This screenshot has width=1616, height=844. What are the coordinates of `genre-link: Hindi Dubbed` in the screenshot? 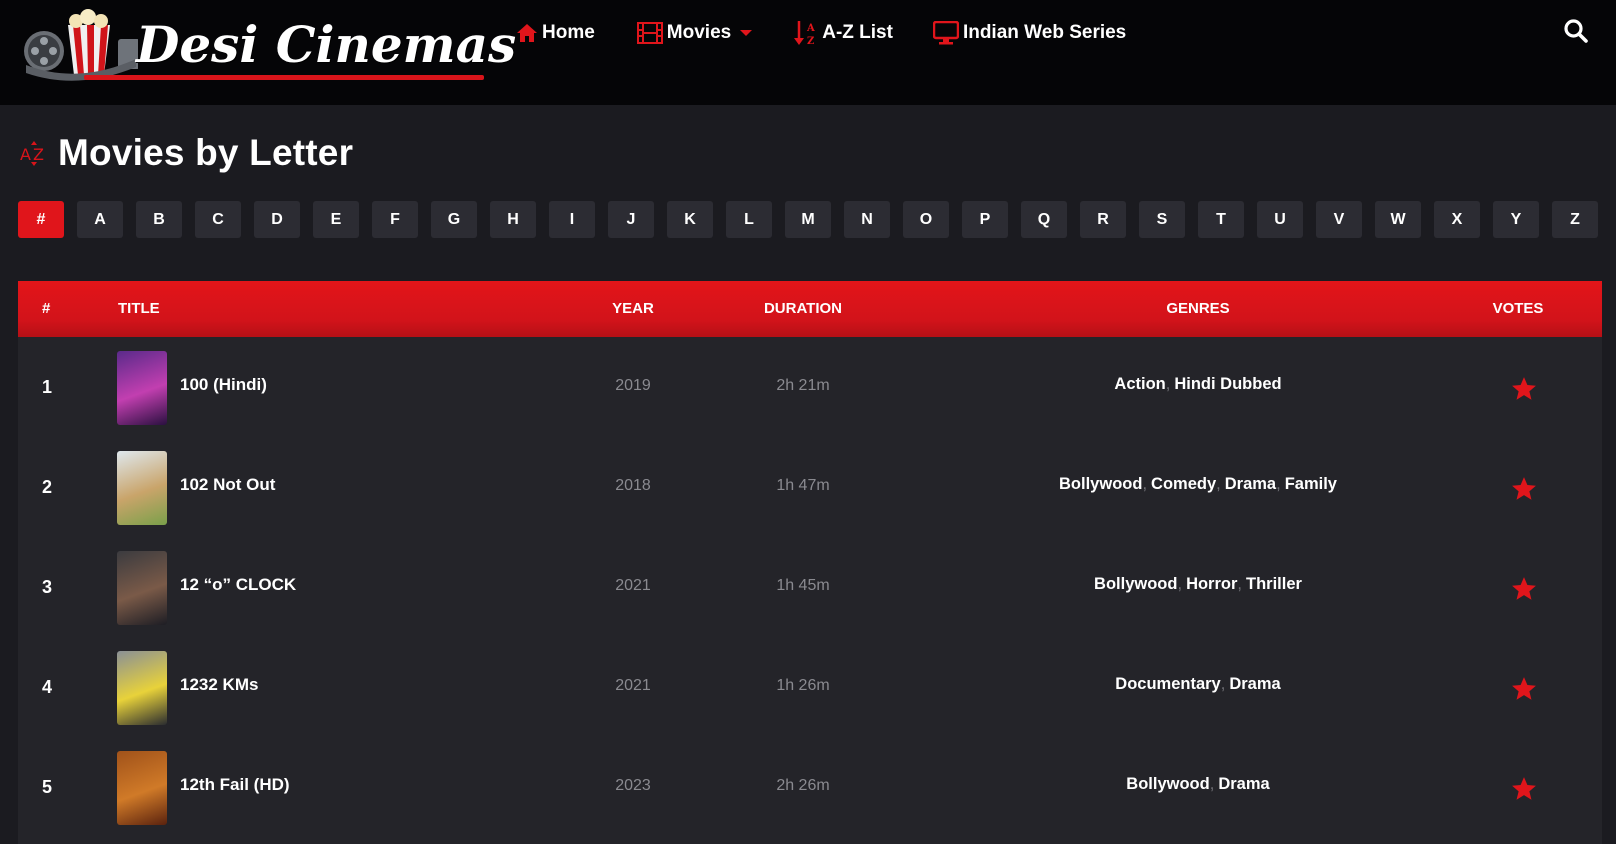 It's located at (1227, 384).